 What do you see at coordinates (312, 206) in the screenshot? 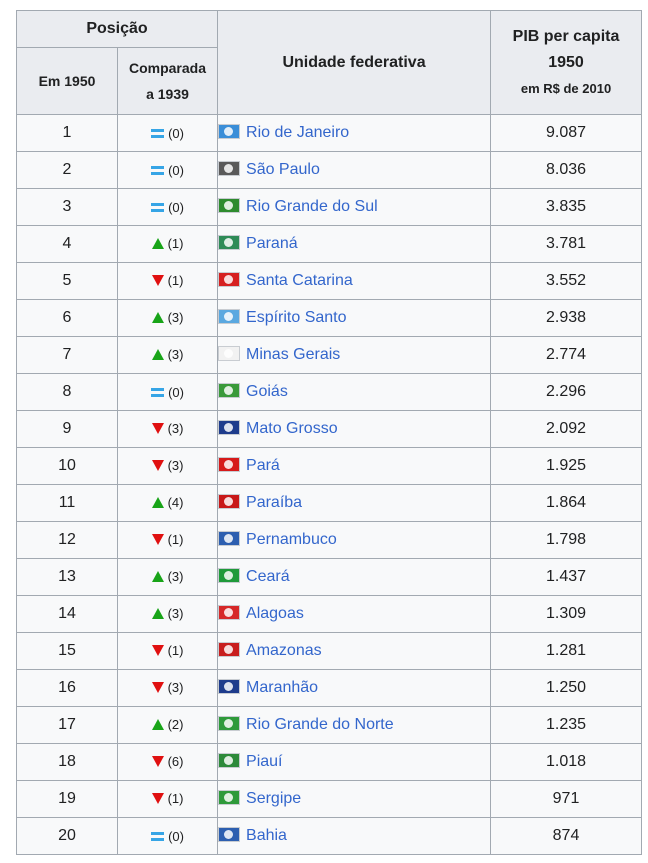
I see `state-link: Rio Grande do Sul` at bounding box center [312, 206].